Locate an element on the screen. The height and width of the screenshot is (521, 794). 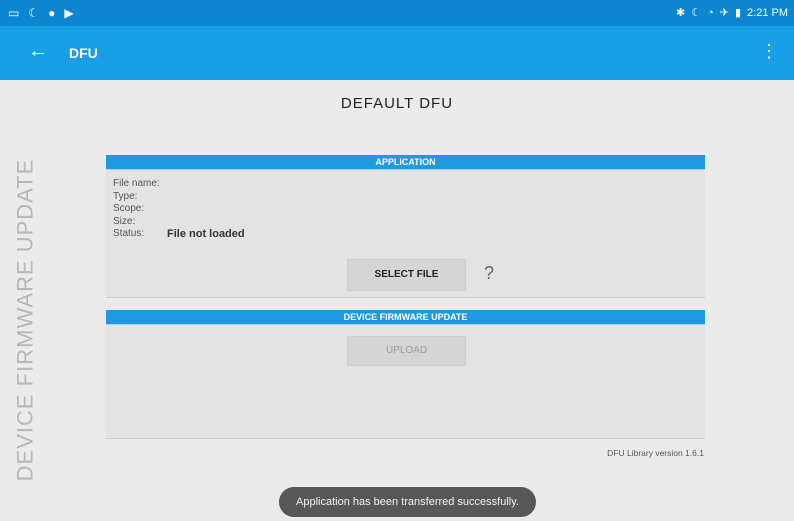
vertical-title: DEVICE FIRMWARE UPDATE is located at coordinates (25, 320).